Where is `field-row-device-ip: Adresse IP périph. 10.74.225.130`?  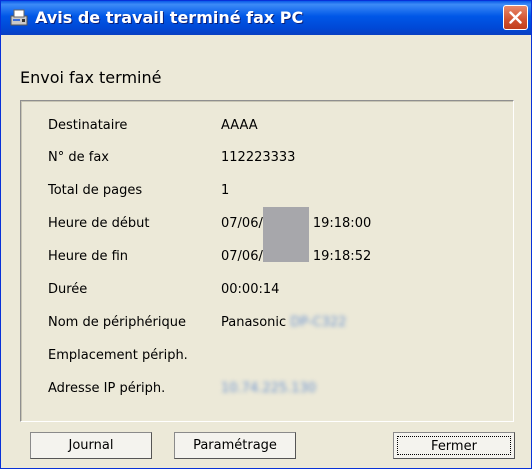
field-row-device-ip: Adresse IP périph. 10.74.225.130 is located at coordinates (266, 391).